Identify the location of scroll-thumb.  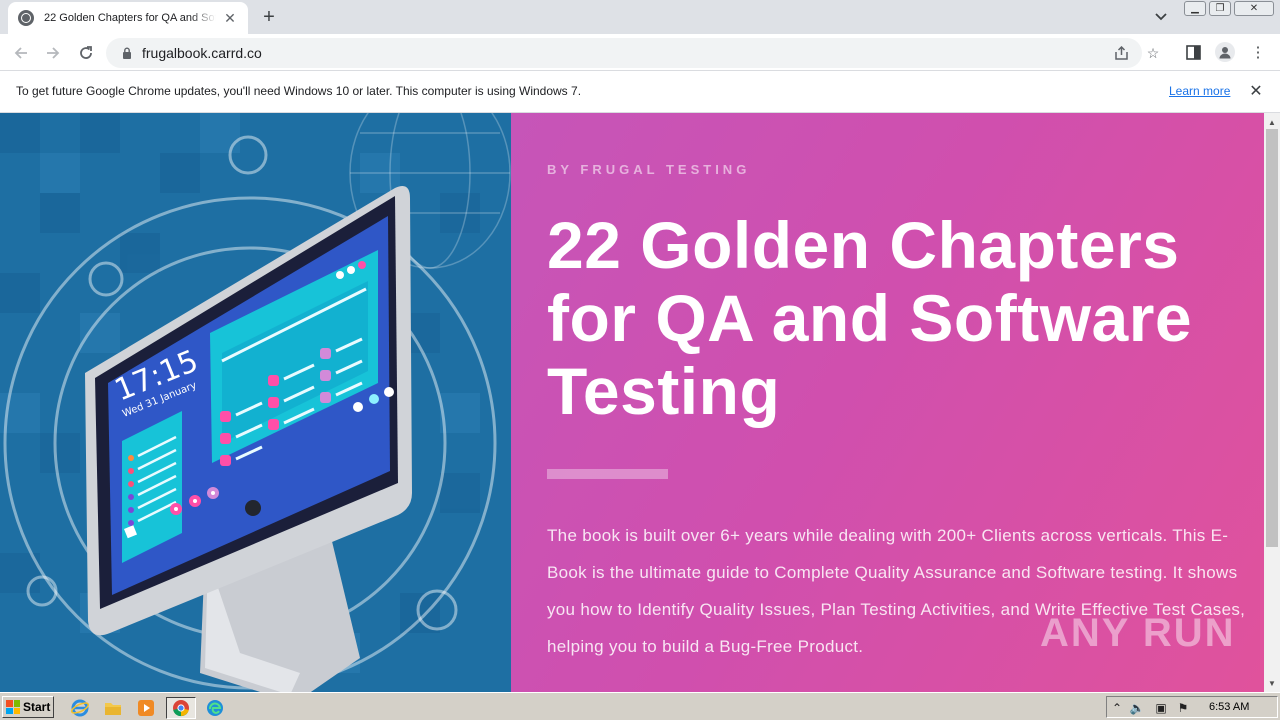
(1272, 338).